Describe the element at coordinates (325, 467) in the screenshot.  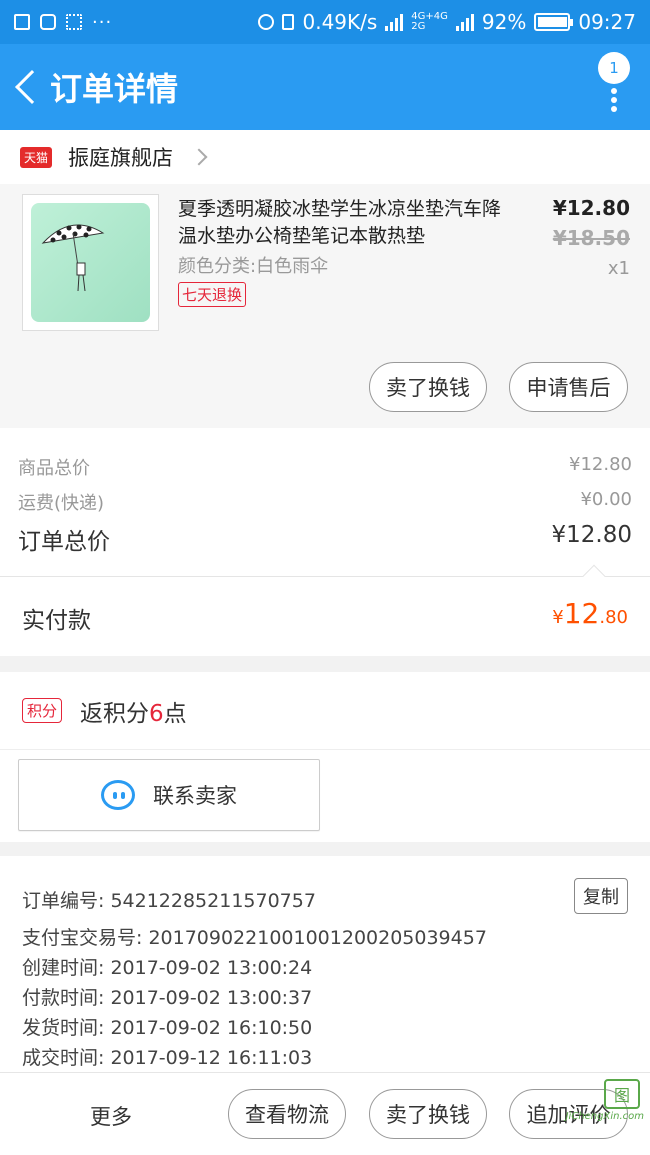
I see `goods-total-row: 商品总价 ¥12.80` at that location.